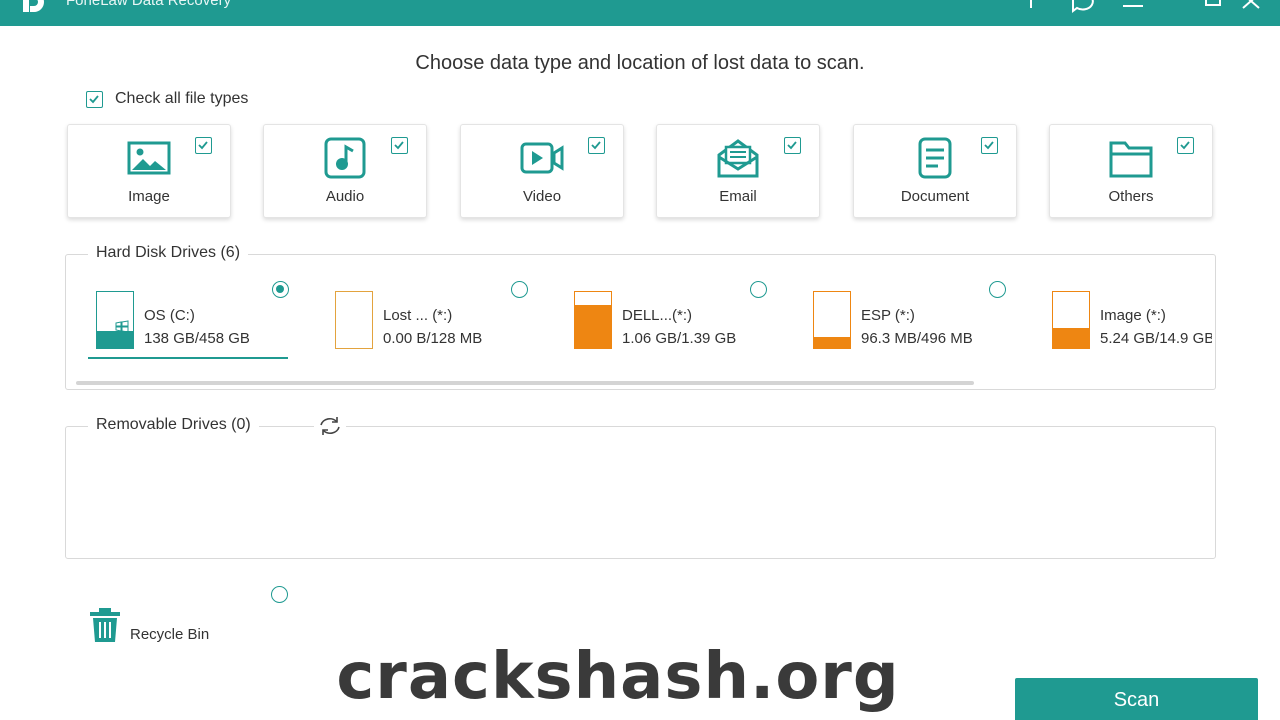  What do you see at coordinates (122, 326) in the screenshot?
I see `windows-logo-icon` at bounding box center [122, 326].